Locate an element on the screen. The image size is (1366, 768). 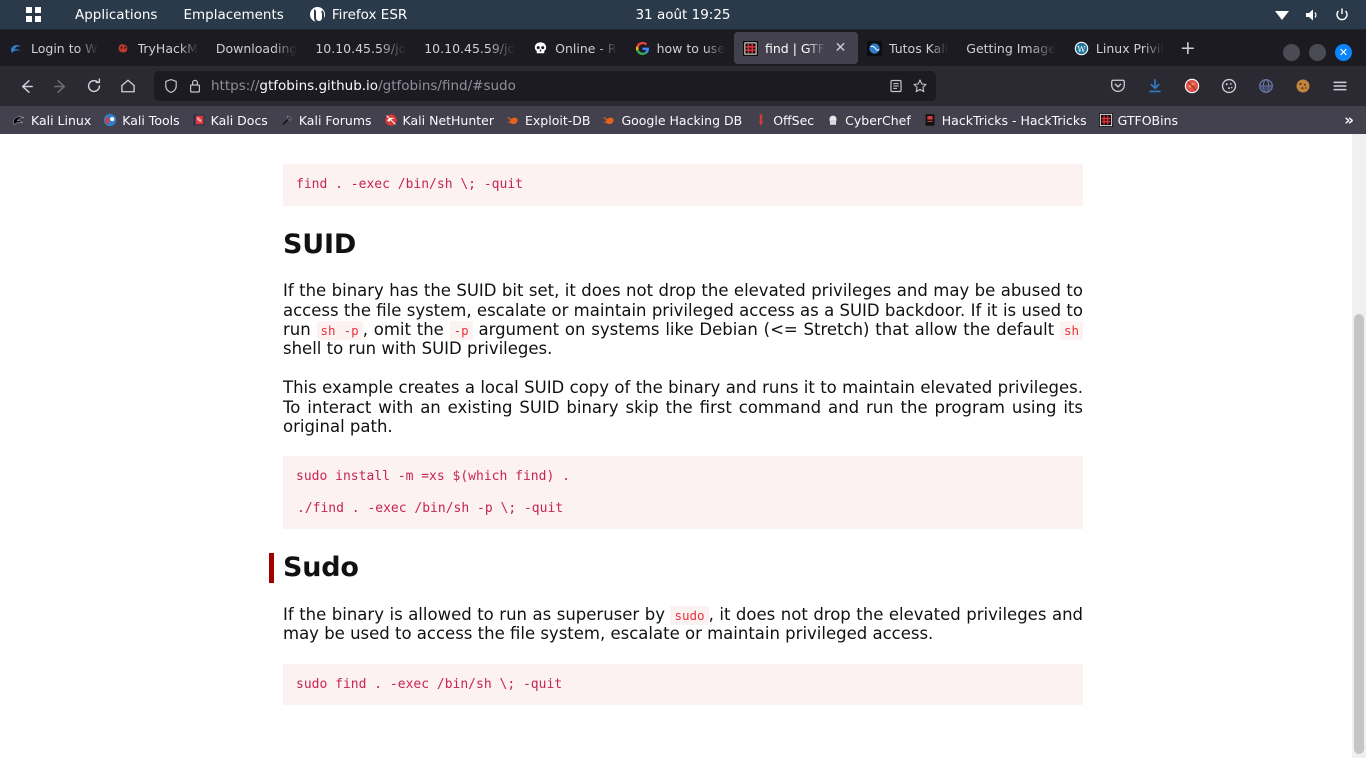
inline-code: sh is located at coordinates (1071, 330).